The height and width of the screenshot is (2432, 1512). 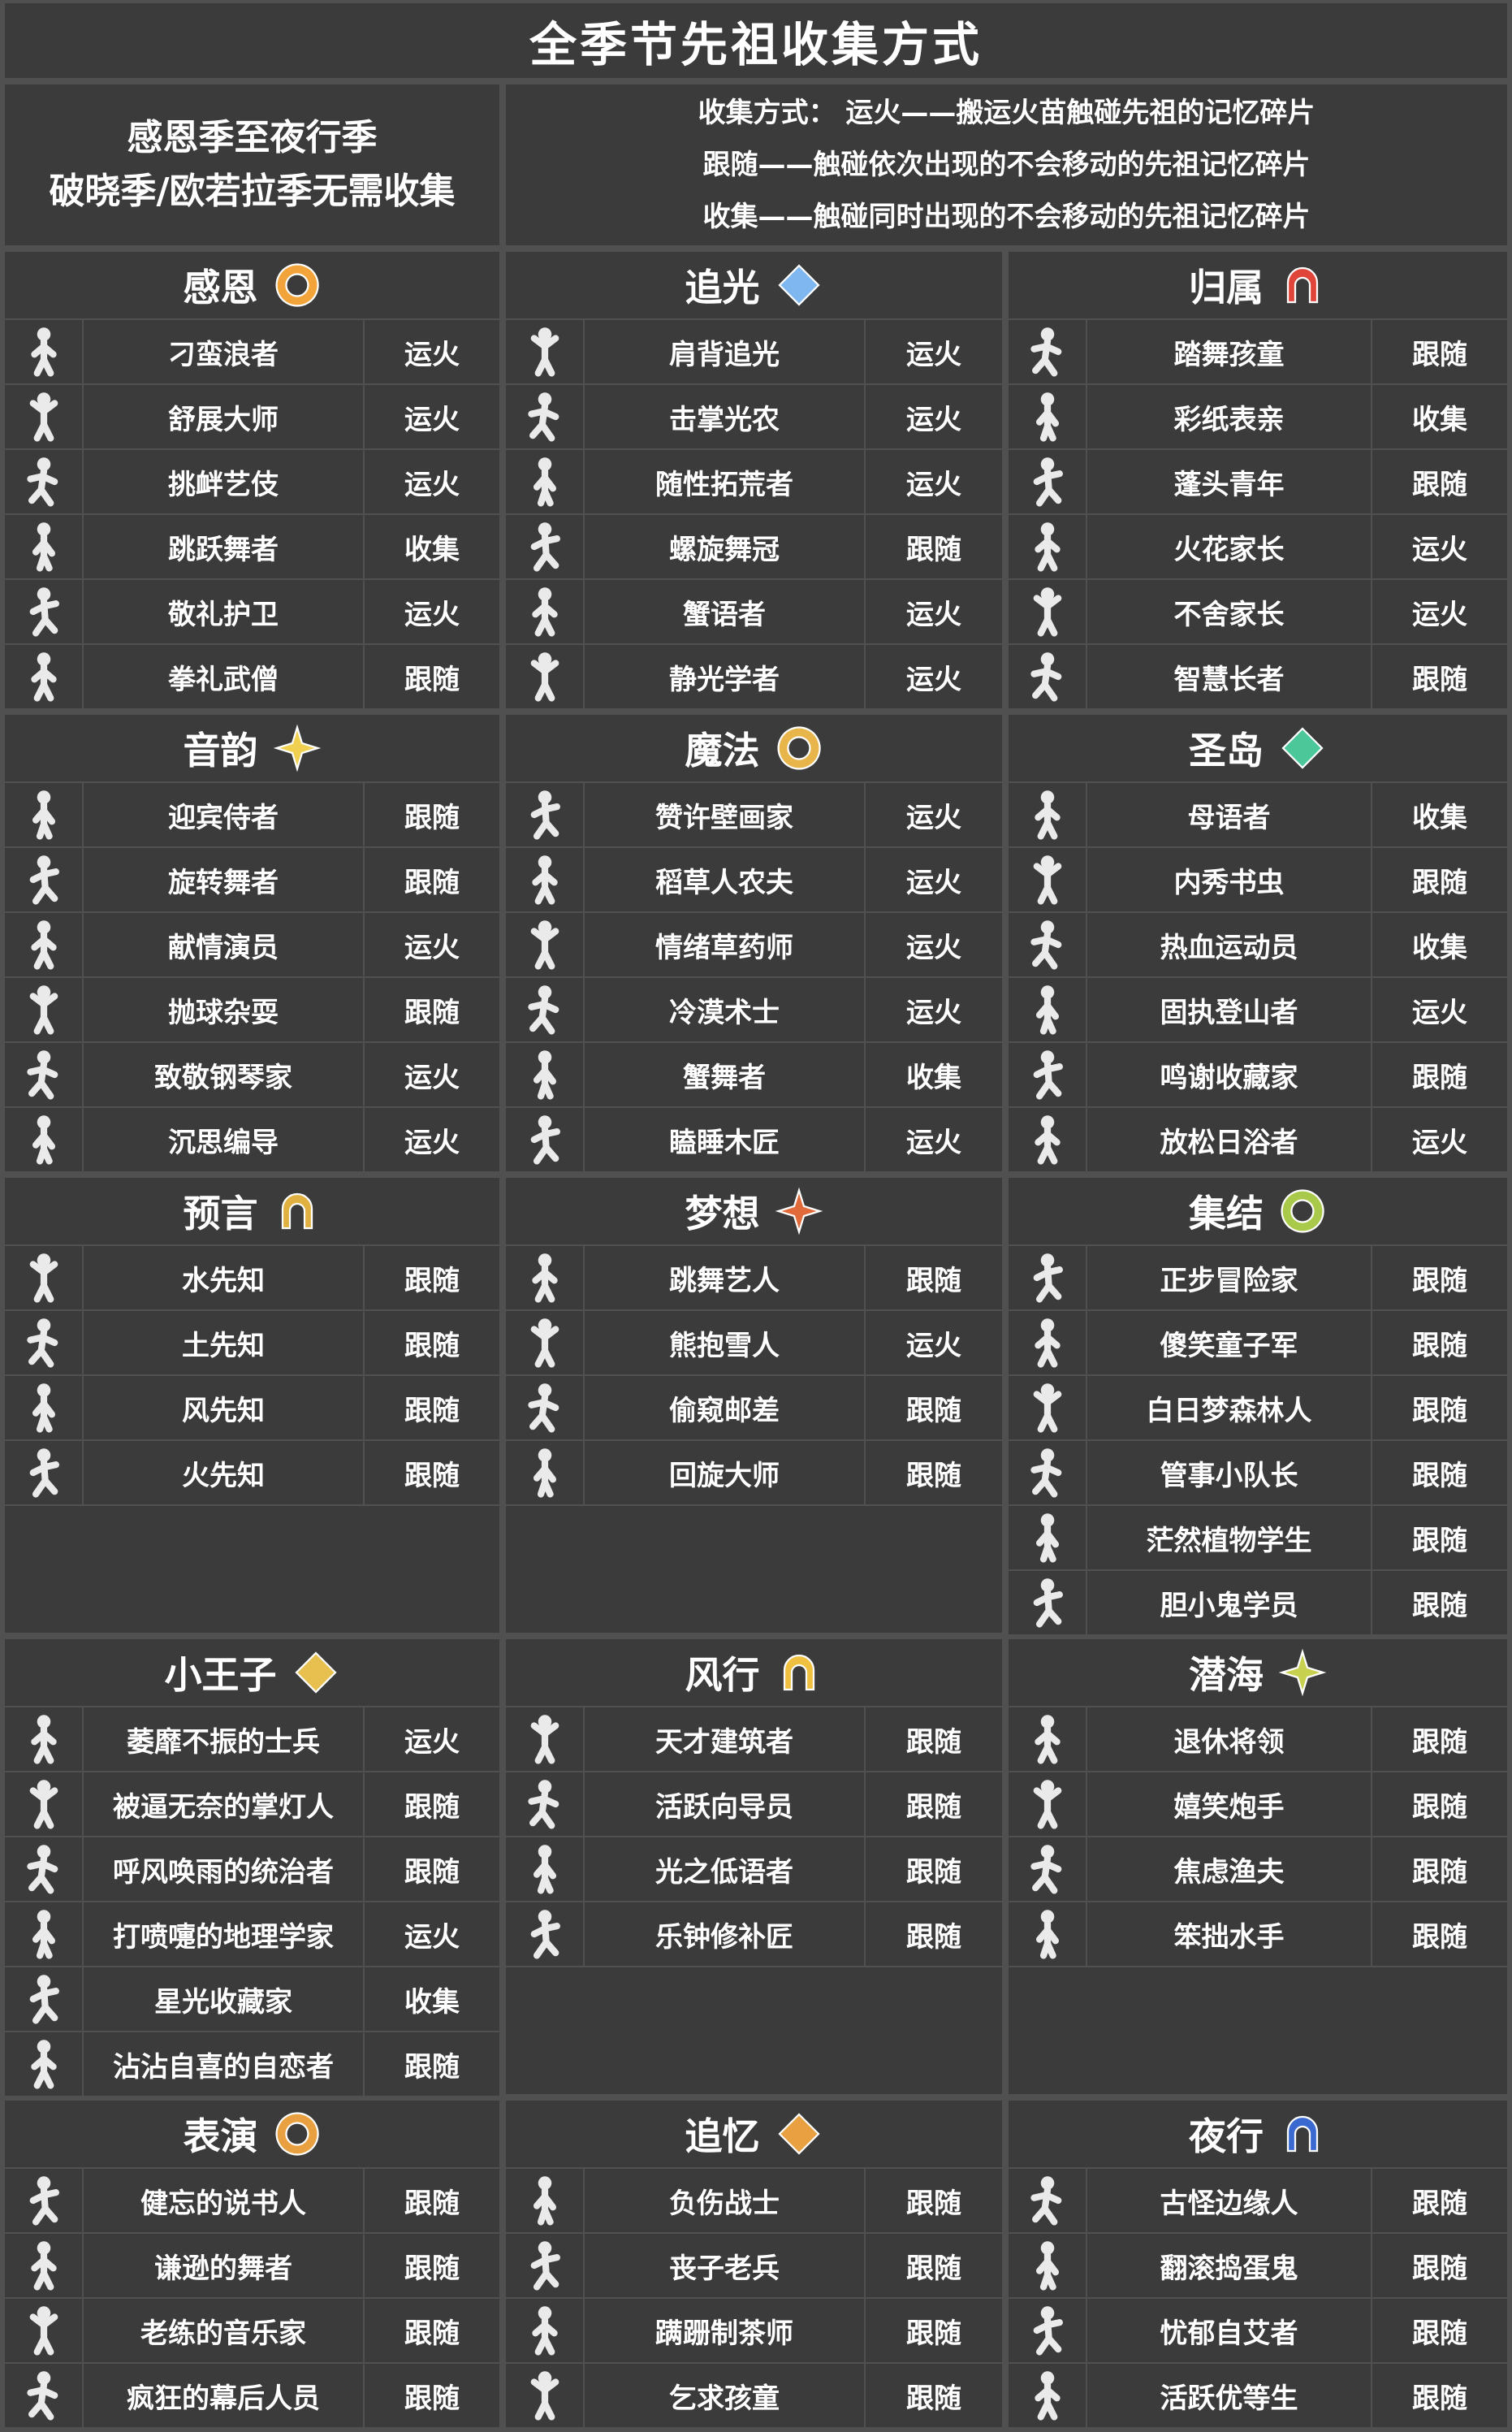 I want to click on season-header: 音韵, so click(x=252, y=748).